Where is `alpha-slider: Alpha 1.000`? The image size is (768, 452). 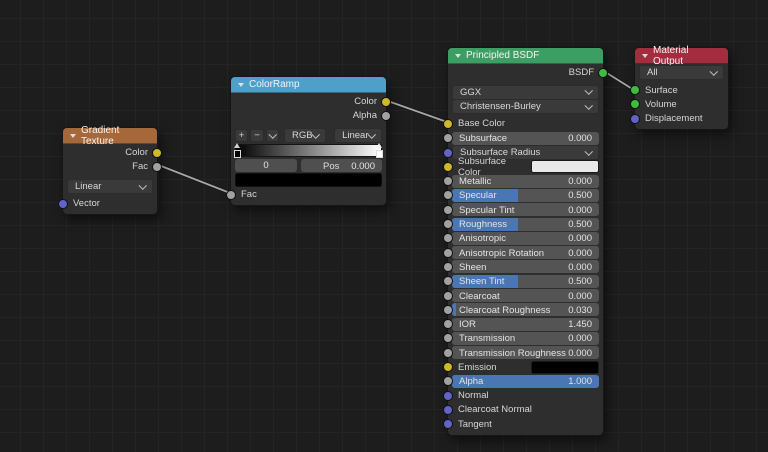
alpha-slider: Alpha 1.000 is located at coordinates (525, 381).